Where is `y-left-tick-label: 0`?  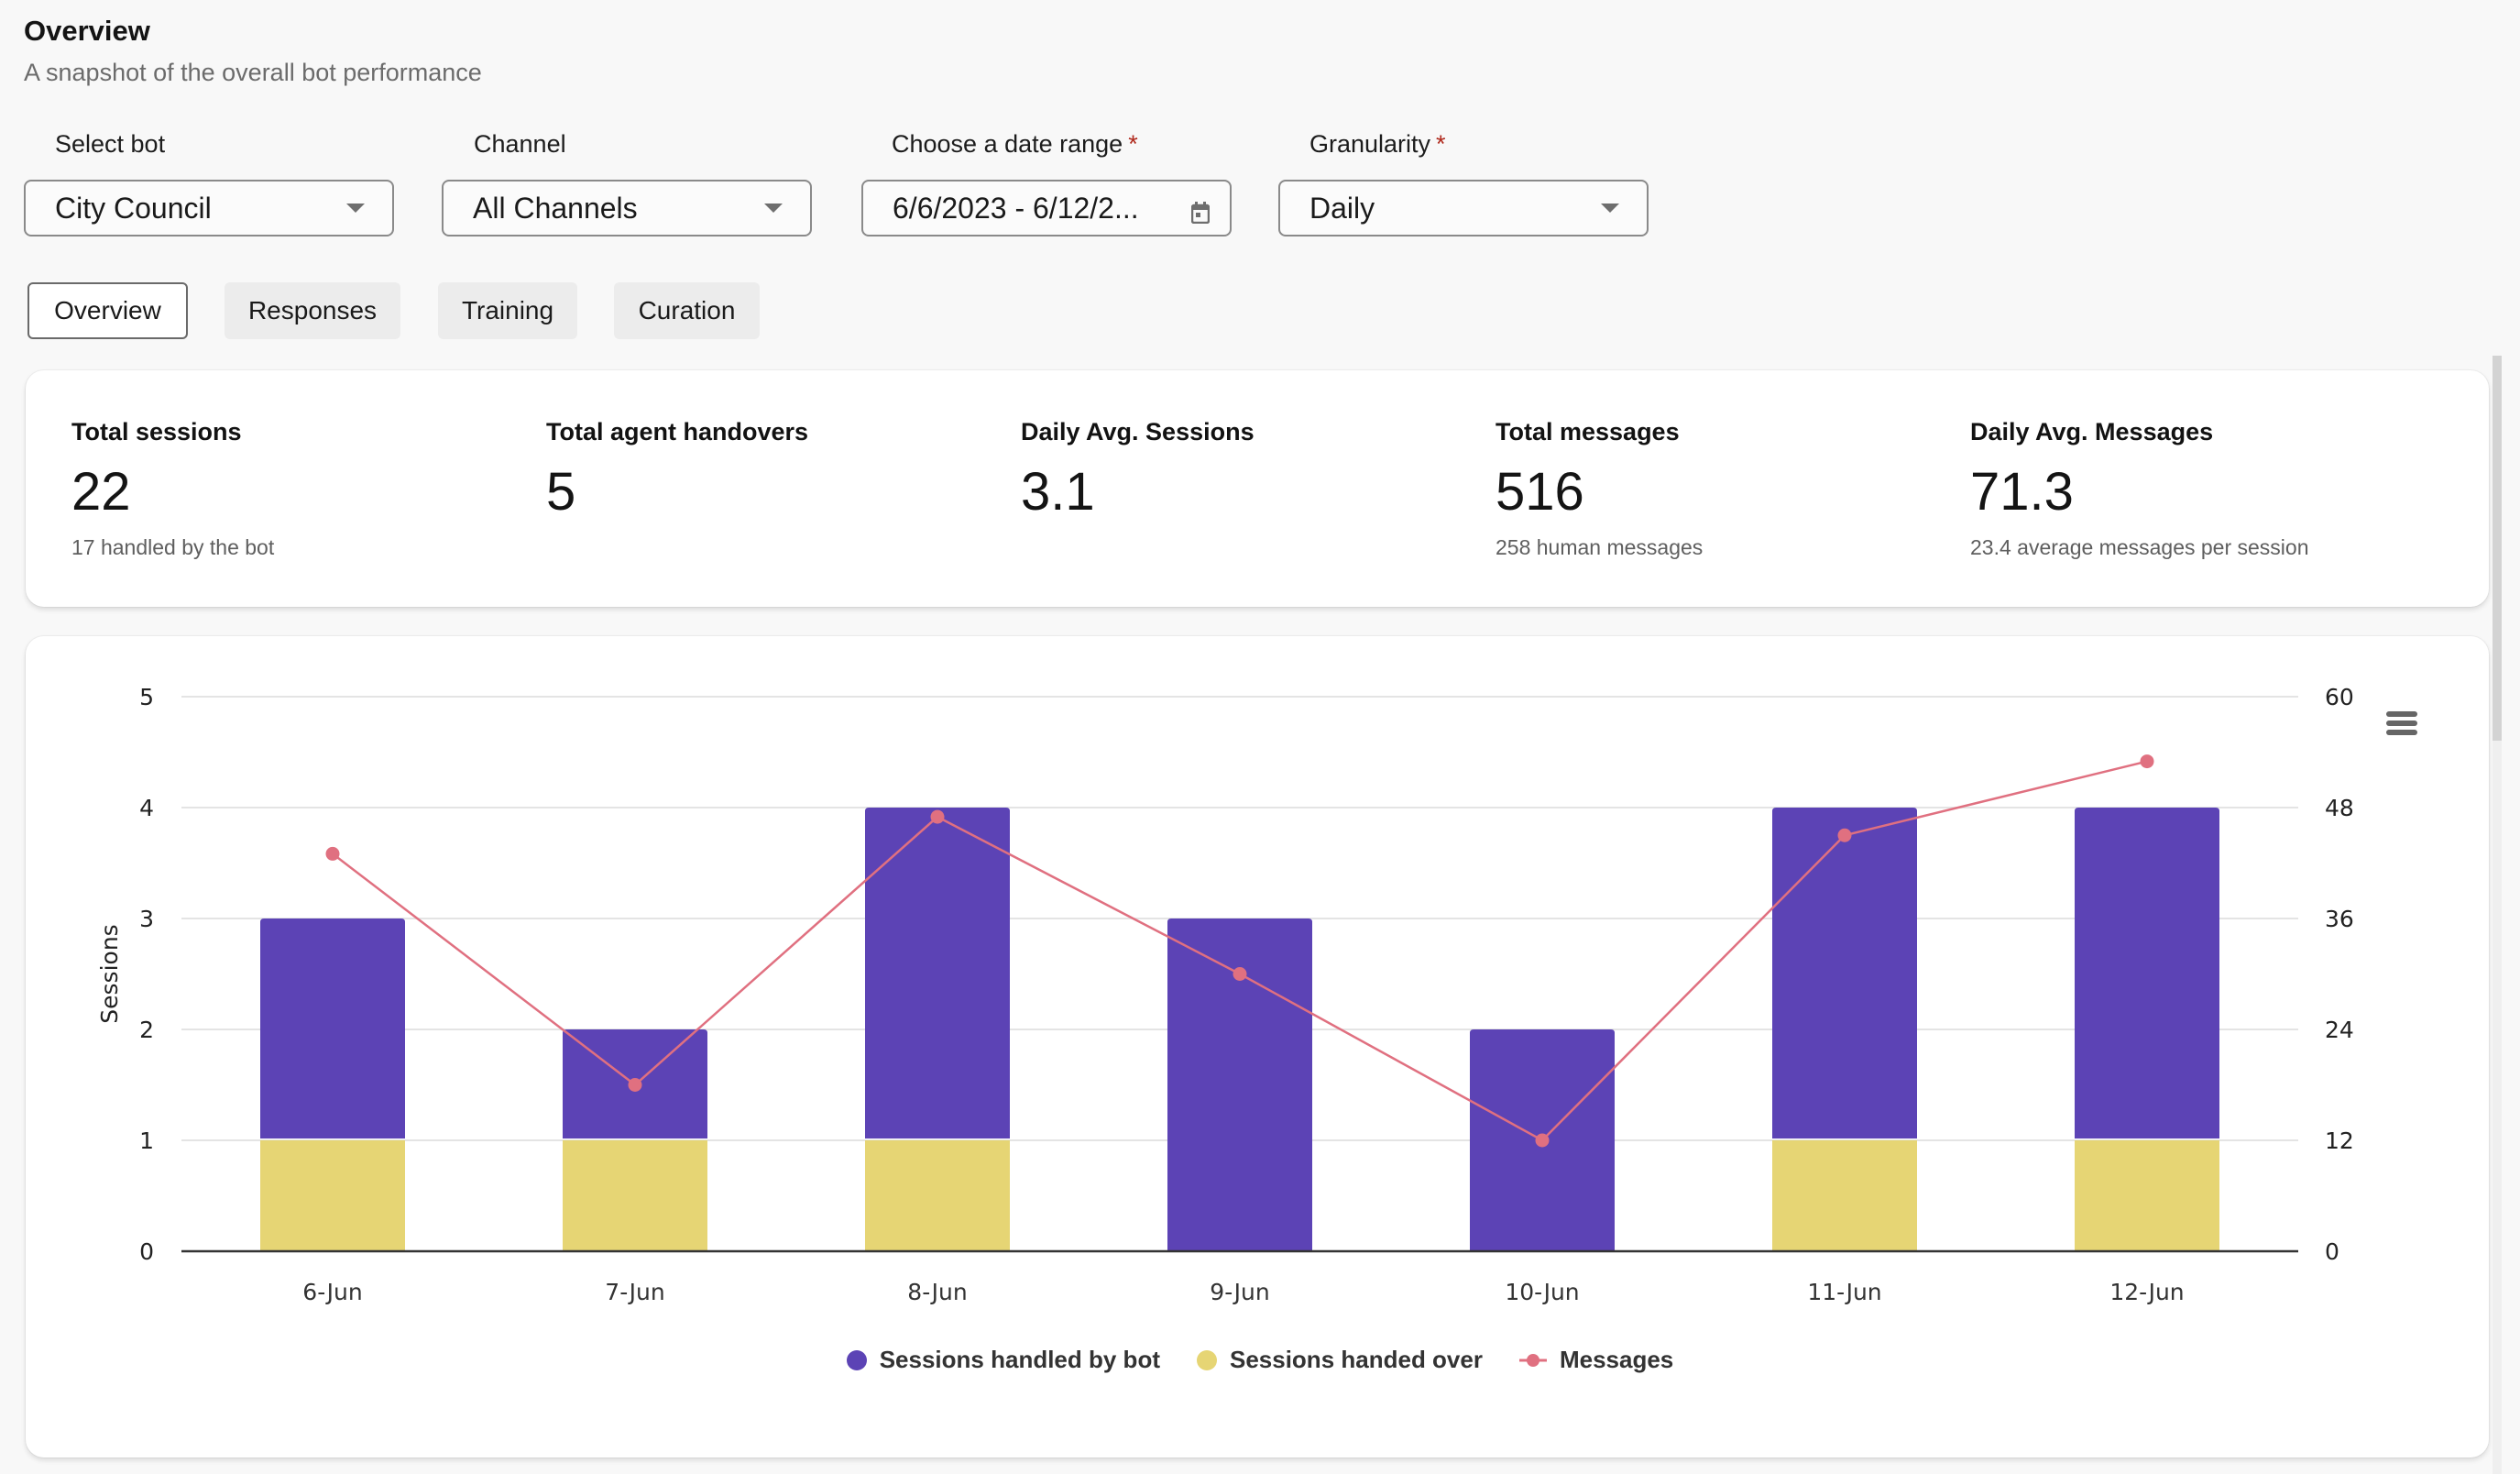
y-left-tick-label: 0 is located at coordinates (146, 1251).